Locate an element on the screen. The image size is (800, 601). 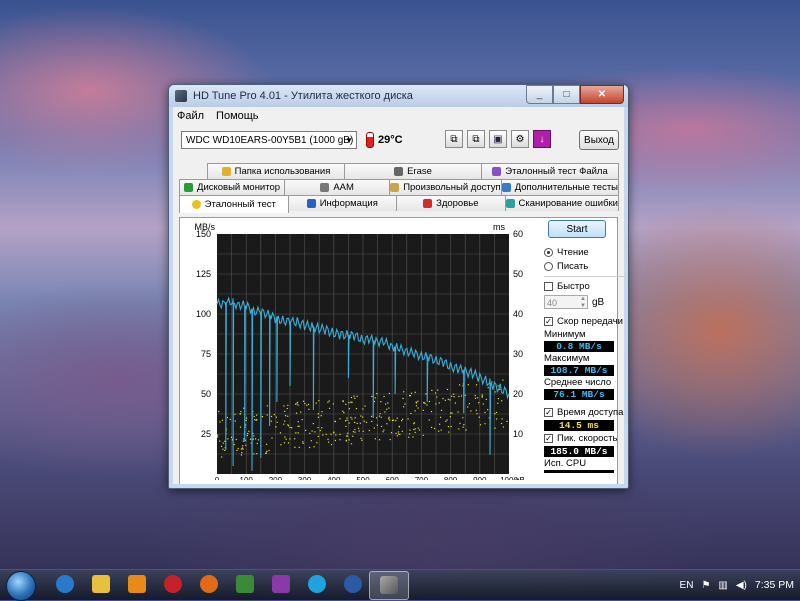
y-left-tick-label: 25 is located at coordinates (206, 434).